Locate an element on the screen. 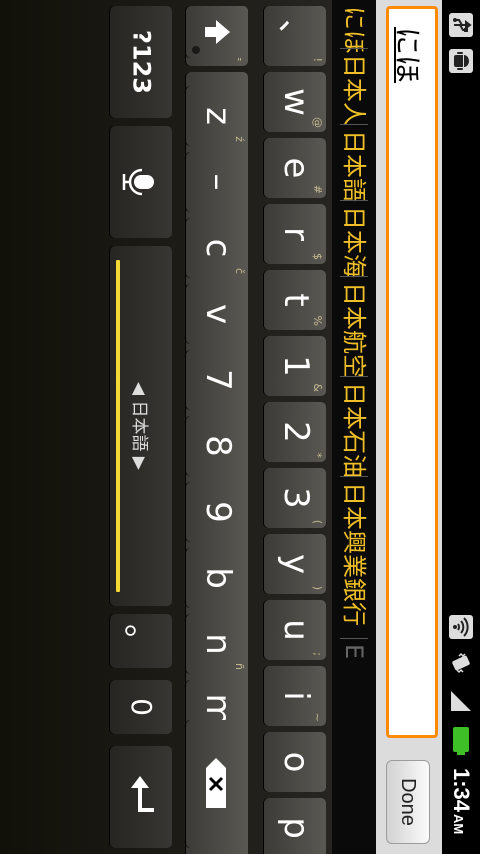  row1-key-10: i ~ is located at coordinates (295, 696).